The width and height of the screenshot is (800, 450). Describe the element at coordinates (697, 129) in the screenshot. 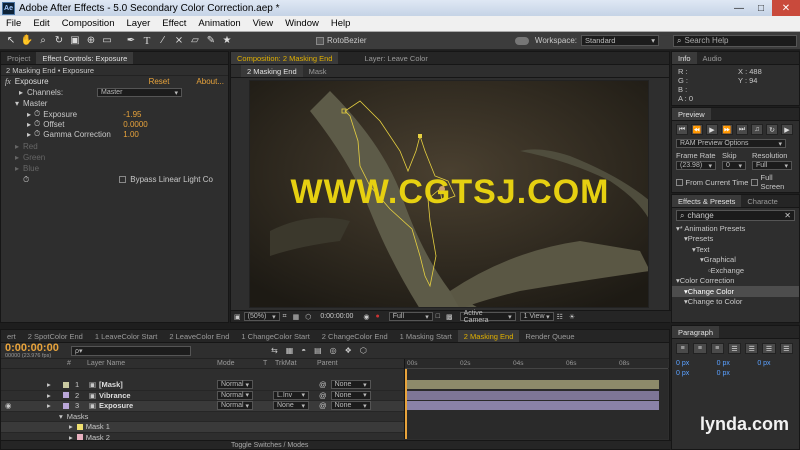

I see `previous-frame-button: ⏪` at that location.